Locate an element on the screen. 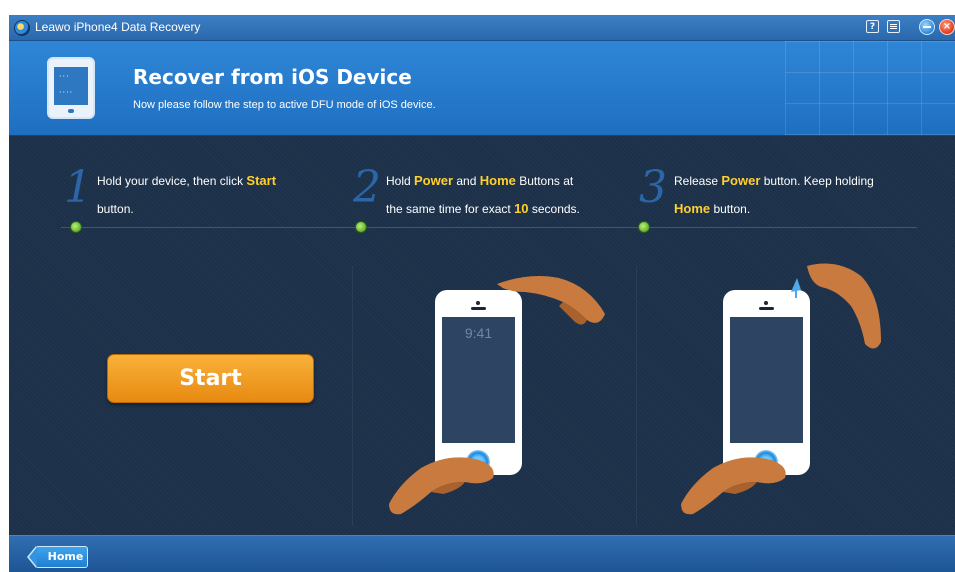 The height and width of the screenshot is (572, 955). help-icon: ? is located at coordinates (872, 26).